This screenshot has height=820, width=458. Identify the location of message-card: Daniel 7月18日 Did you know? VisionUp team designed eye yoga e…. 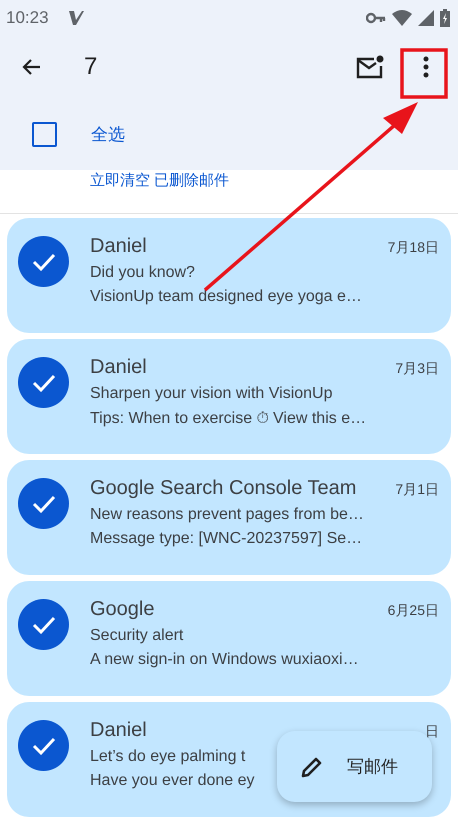
(229, 275).